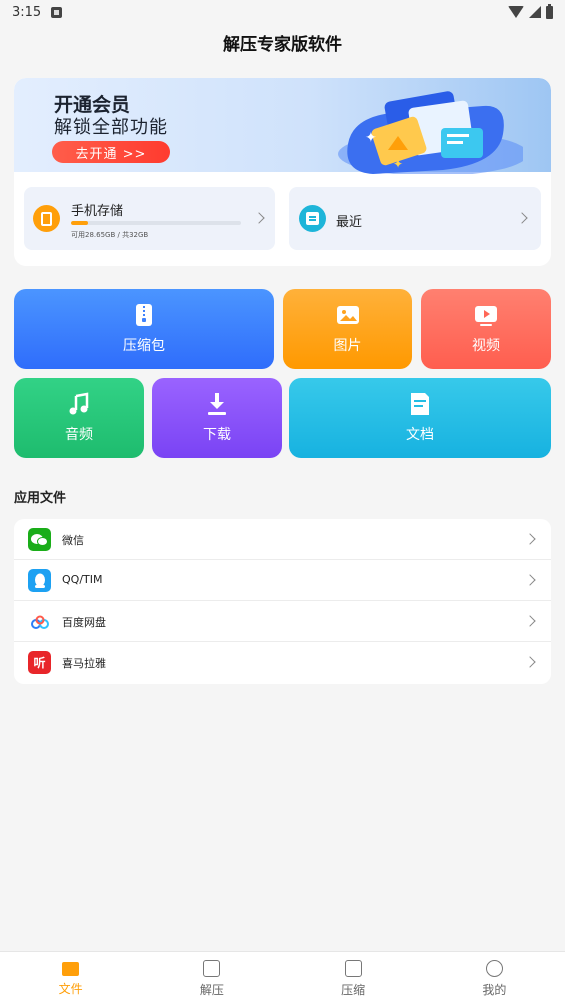 The image size is (565, 1004). Describe the element at coordinates (84, 622) in the screenshot. I see `app-name: 百度网盘` at that location.